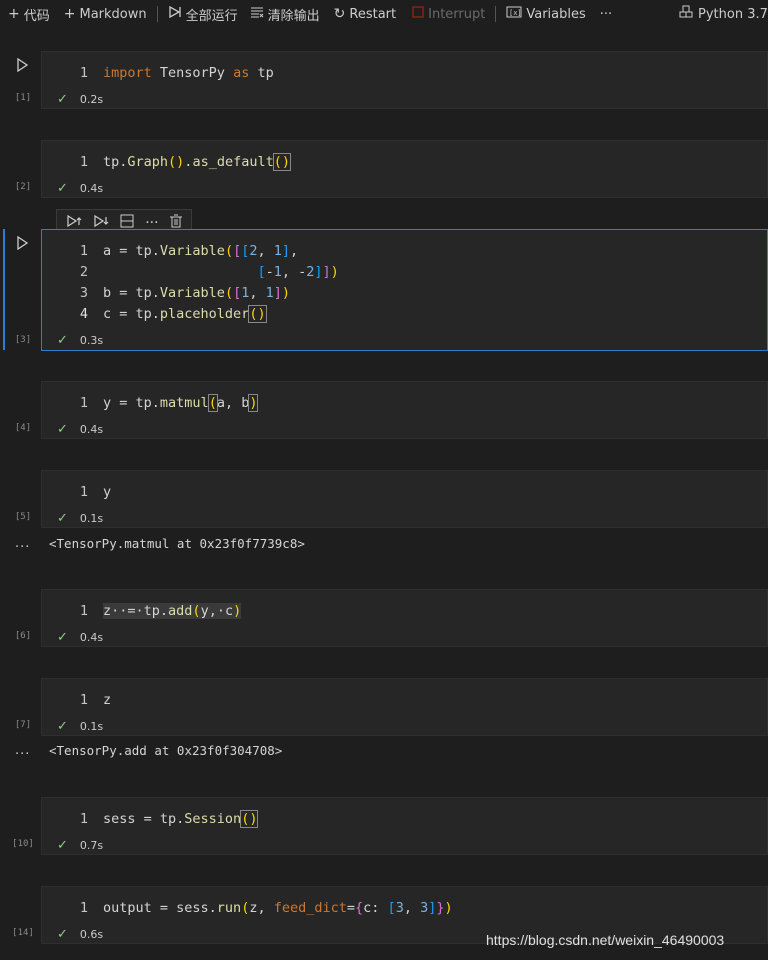 This screenshot has width=768, height=960. What do you see at coordinates (176, 293) in the screenshot?
I see `code-line: 3b = tp.Variable([1, 1])` at bounding box center [176, 293].